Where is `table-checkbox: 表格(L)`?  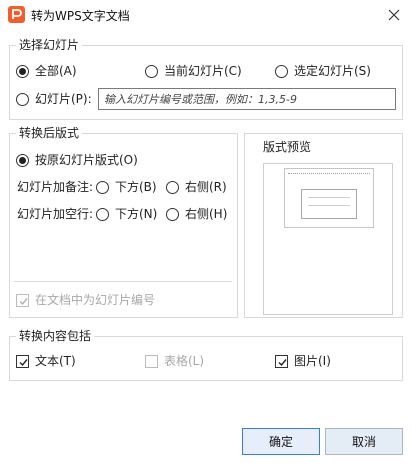
table-checkbox: 表格(L) is located at coordinates (174, 361).